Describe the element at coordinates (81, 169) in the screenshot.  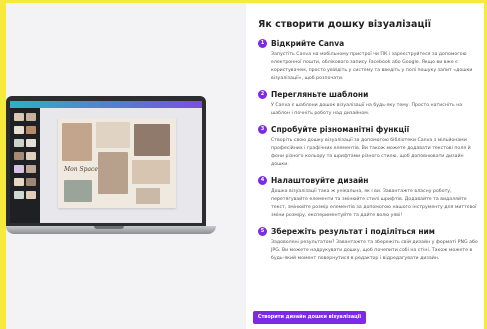
I see `board-script-text: Mon Space` at that location.